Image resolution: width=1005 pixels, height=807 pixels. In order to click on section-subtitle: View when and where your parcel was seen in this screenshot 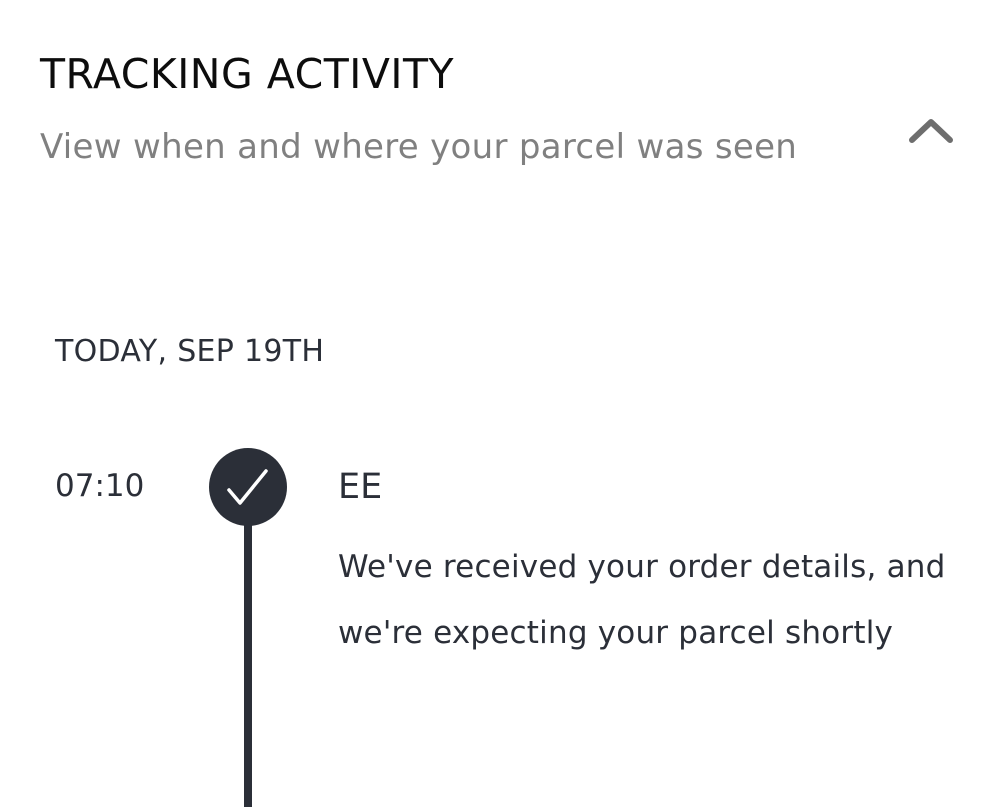, I will do `click(419, 147)`.